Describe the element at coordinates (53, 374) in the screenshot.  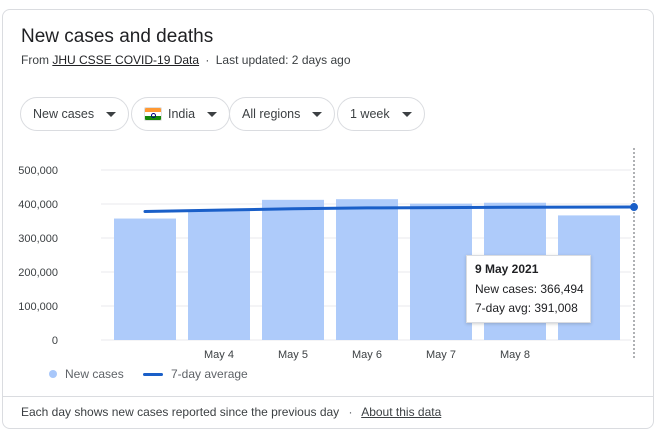
I see `bar-legend-swatch` at that location.